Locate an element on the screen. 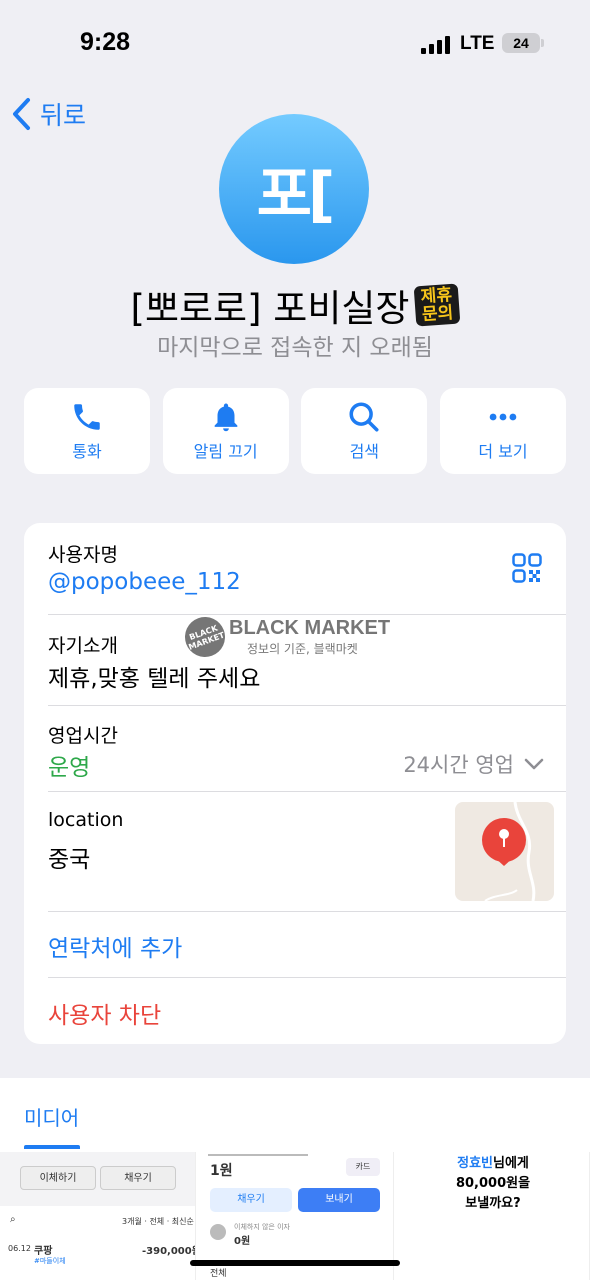 This screenshot has height=1280, width=590. bio-label: 자기소개 is located at coordinates (83, 646).